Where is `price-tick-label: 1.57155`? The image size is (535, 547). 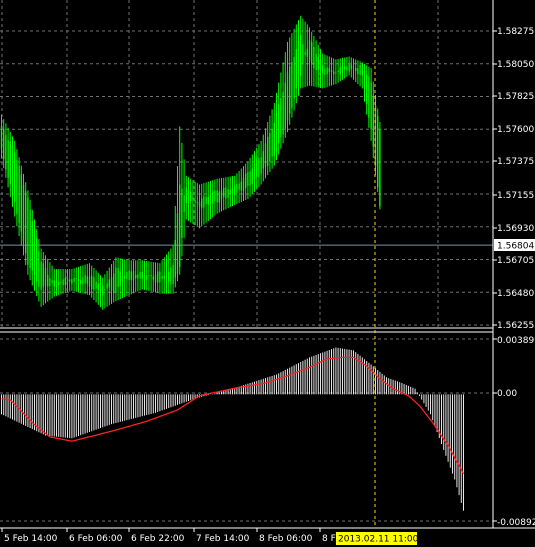
price-tick-label: 1.57155 is located at coordinates (515, 196).